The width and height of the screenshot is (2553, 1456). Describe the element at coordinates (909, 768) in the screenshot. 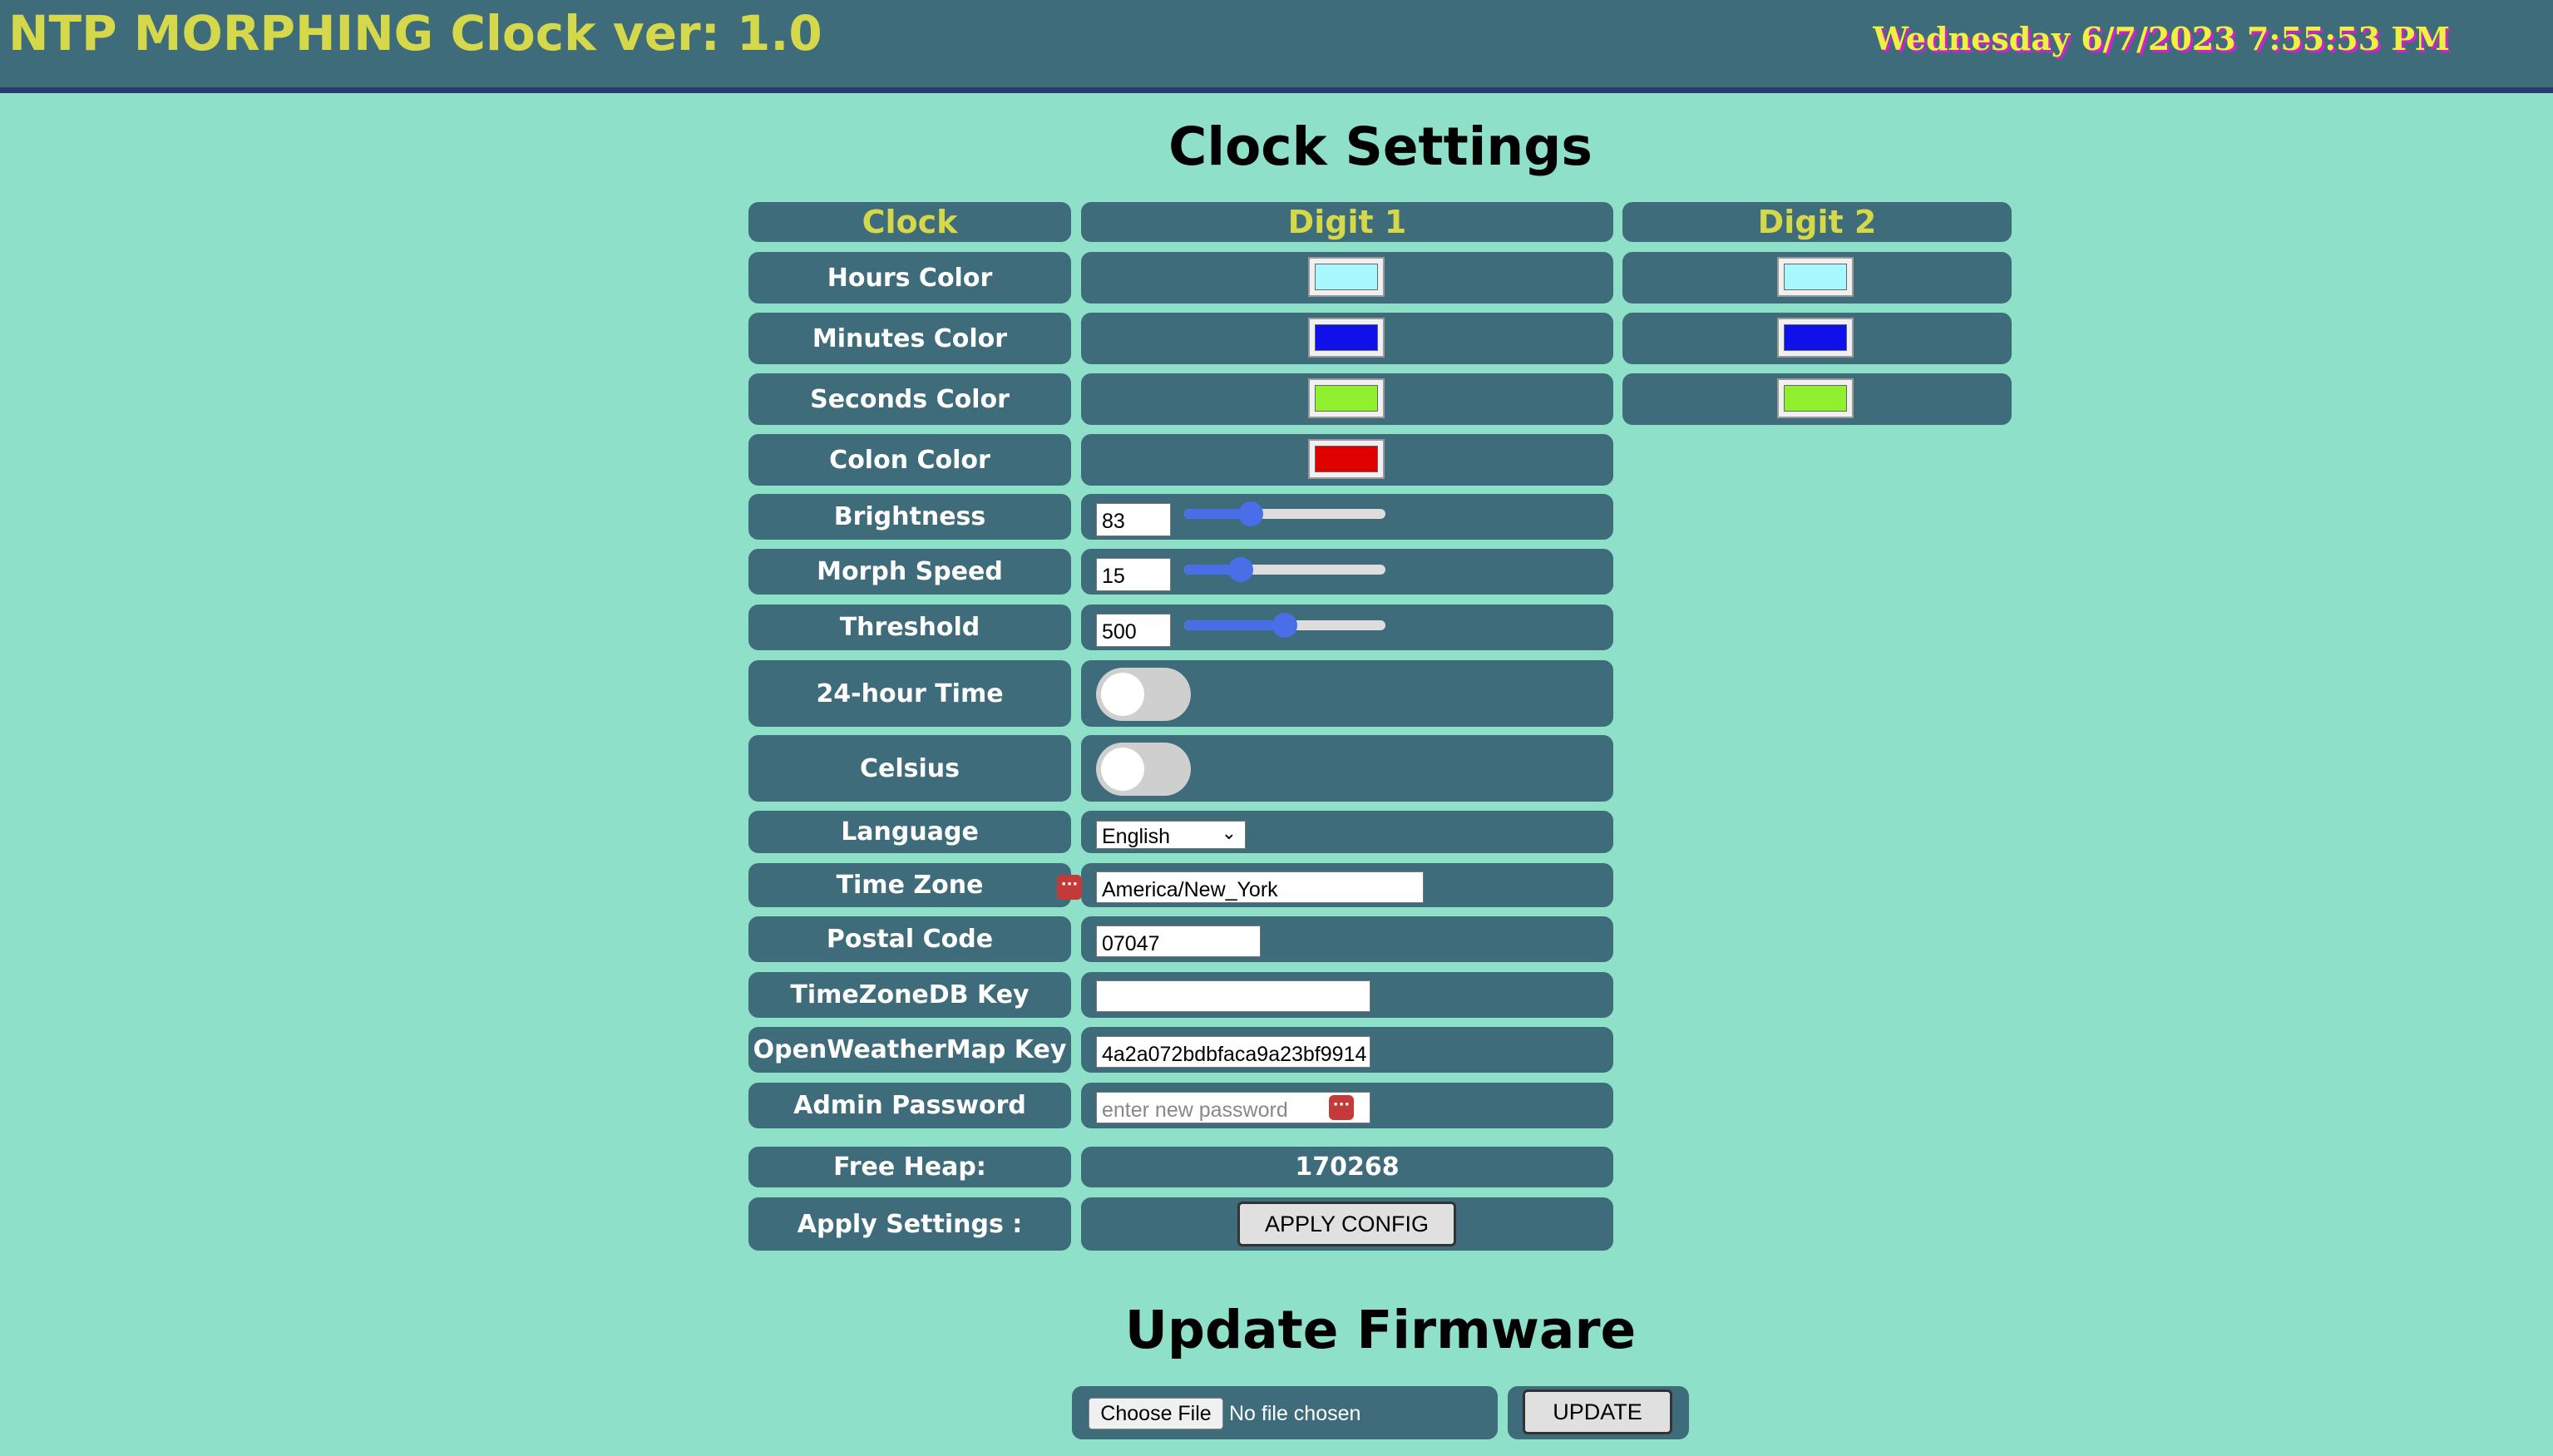

I see `celsius-label: Celsius` at that location.